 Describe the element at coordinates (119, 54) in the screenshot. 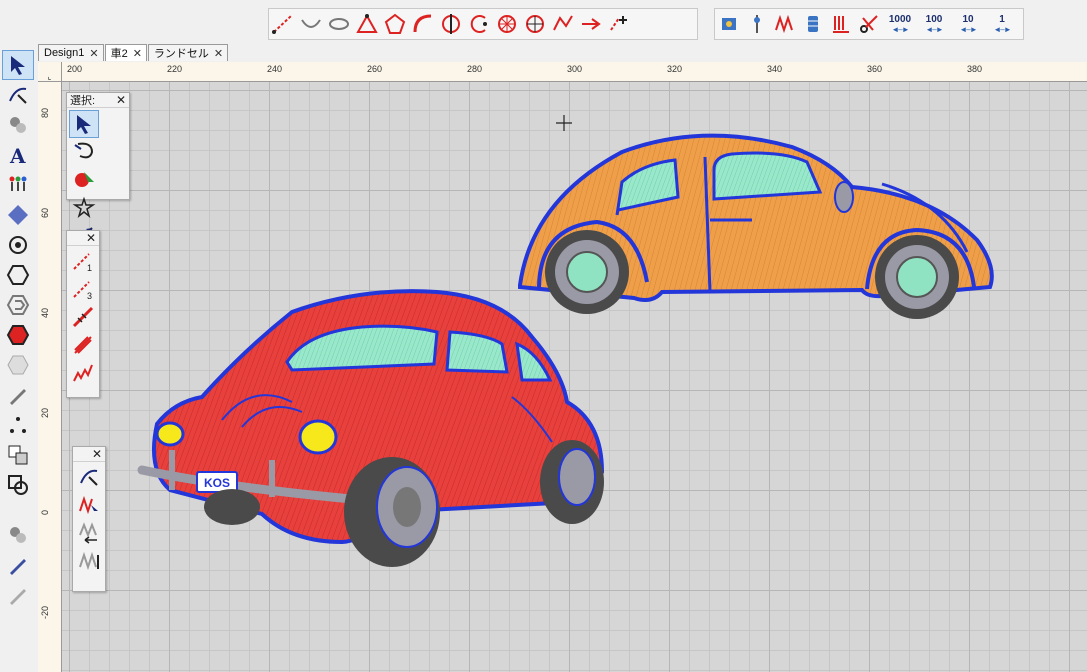

I see `tab-label: 車2` at that location.